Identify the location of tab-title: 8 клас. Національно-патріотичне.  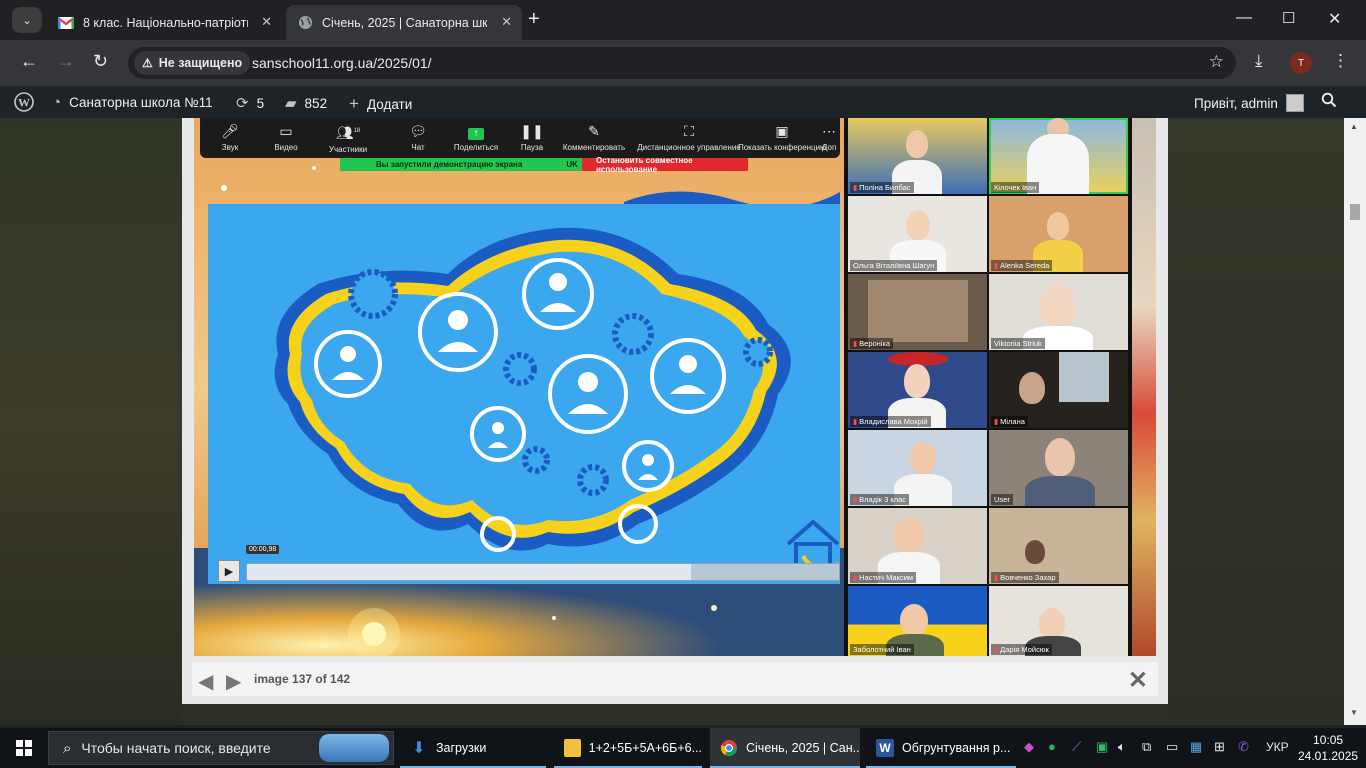
(165, 22).